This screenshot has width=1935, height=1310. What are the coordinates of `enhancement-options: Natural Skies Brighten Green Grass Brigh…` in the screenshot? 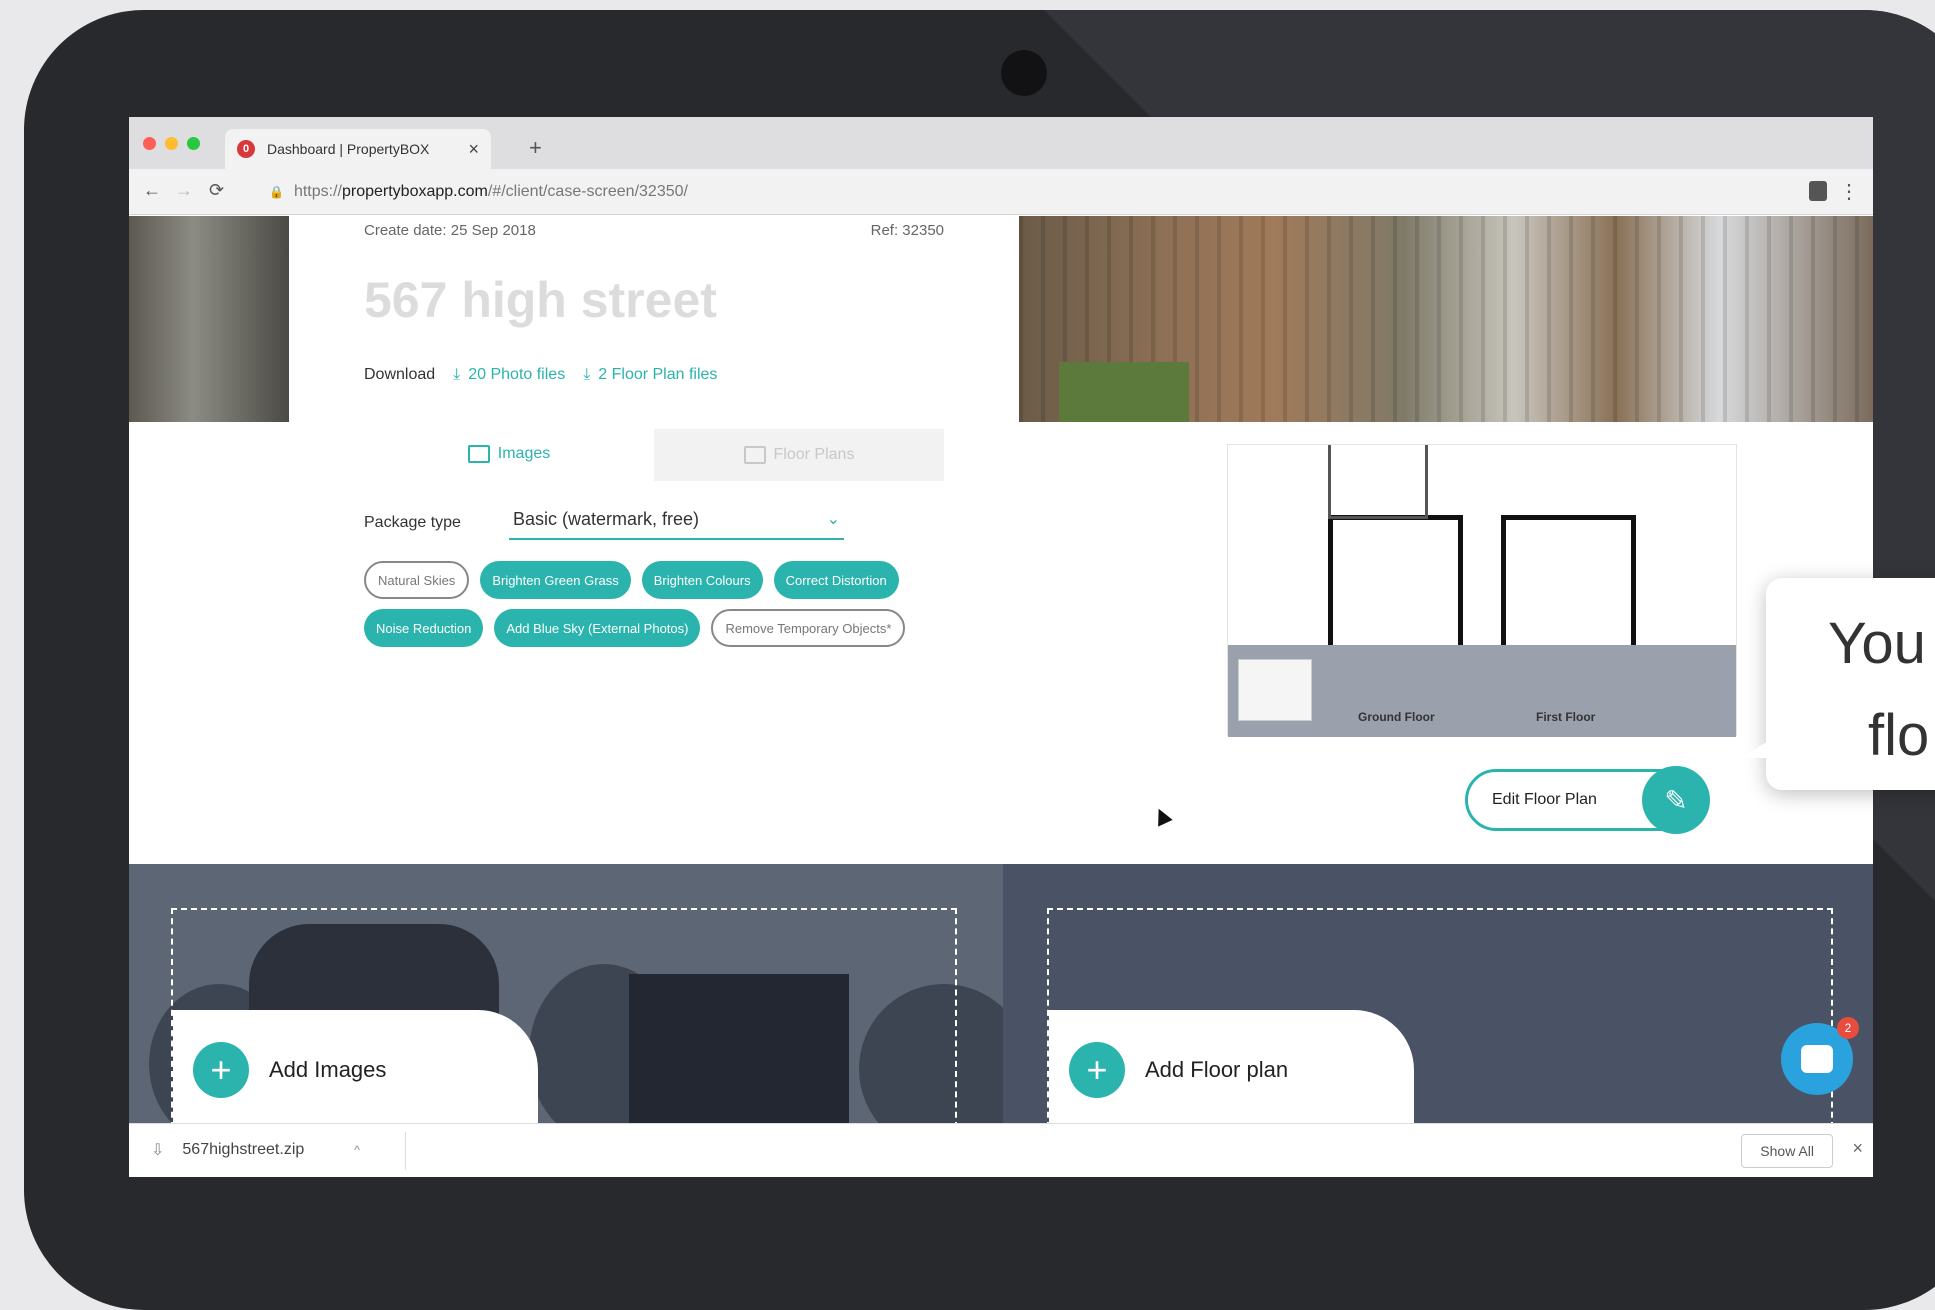 It's located at (659, 604).